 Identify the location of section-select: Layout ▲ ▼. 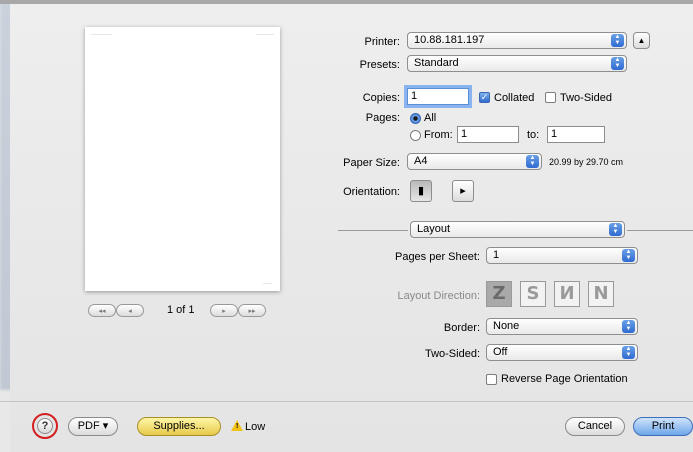
(517, 229).